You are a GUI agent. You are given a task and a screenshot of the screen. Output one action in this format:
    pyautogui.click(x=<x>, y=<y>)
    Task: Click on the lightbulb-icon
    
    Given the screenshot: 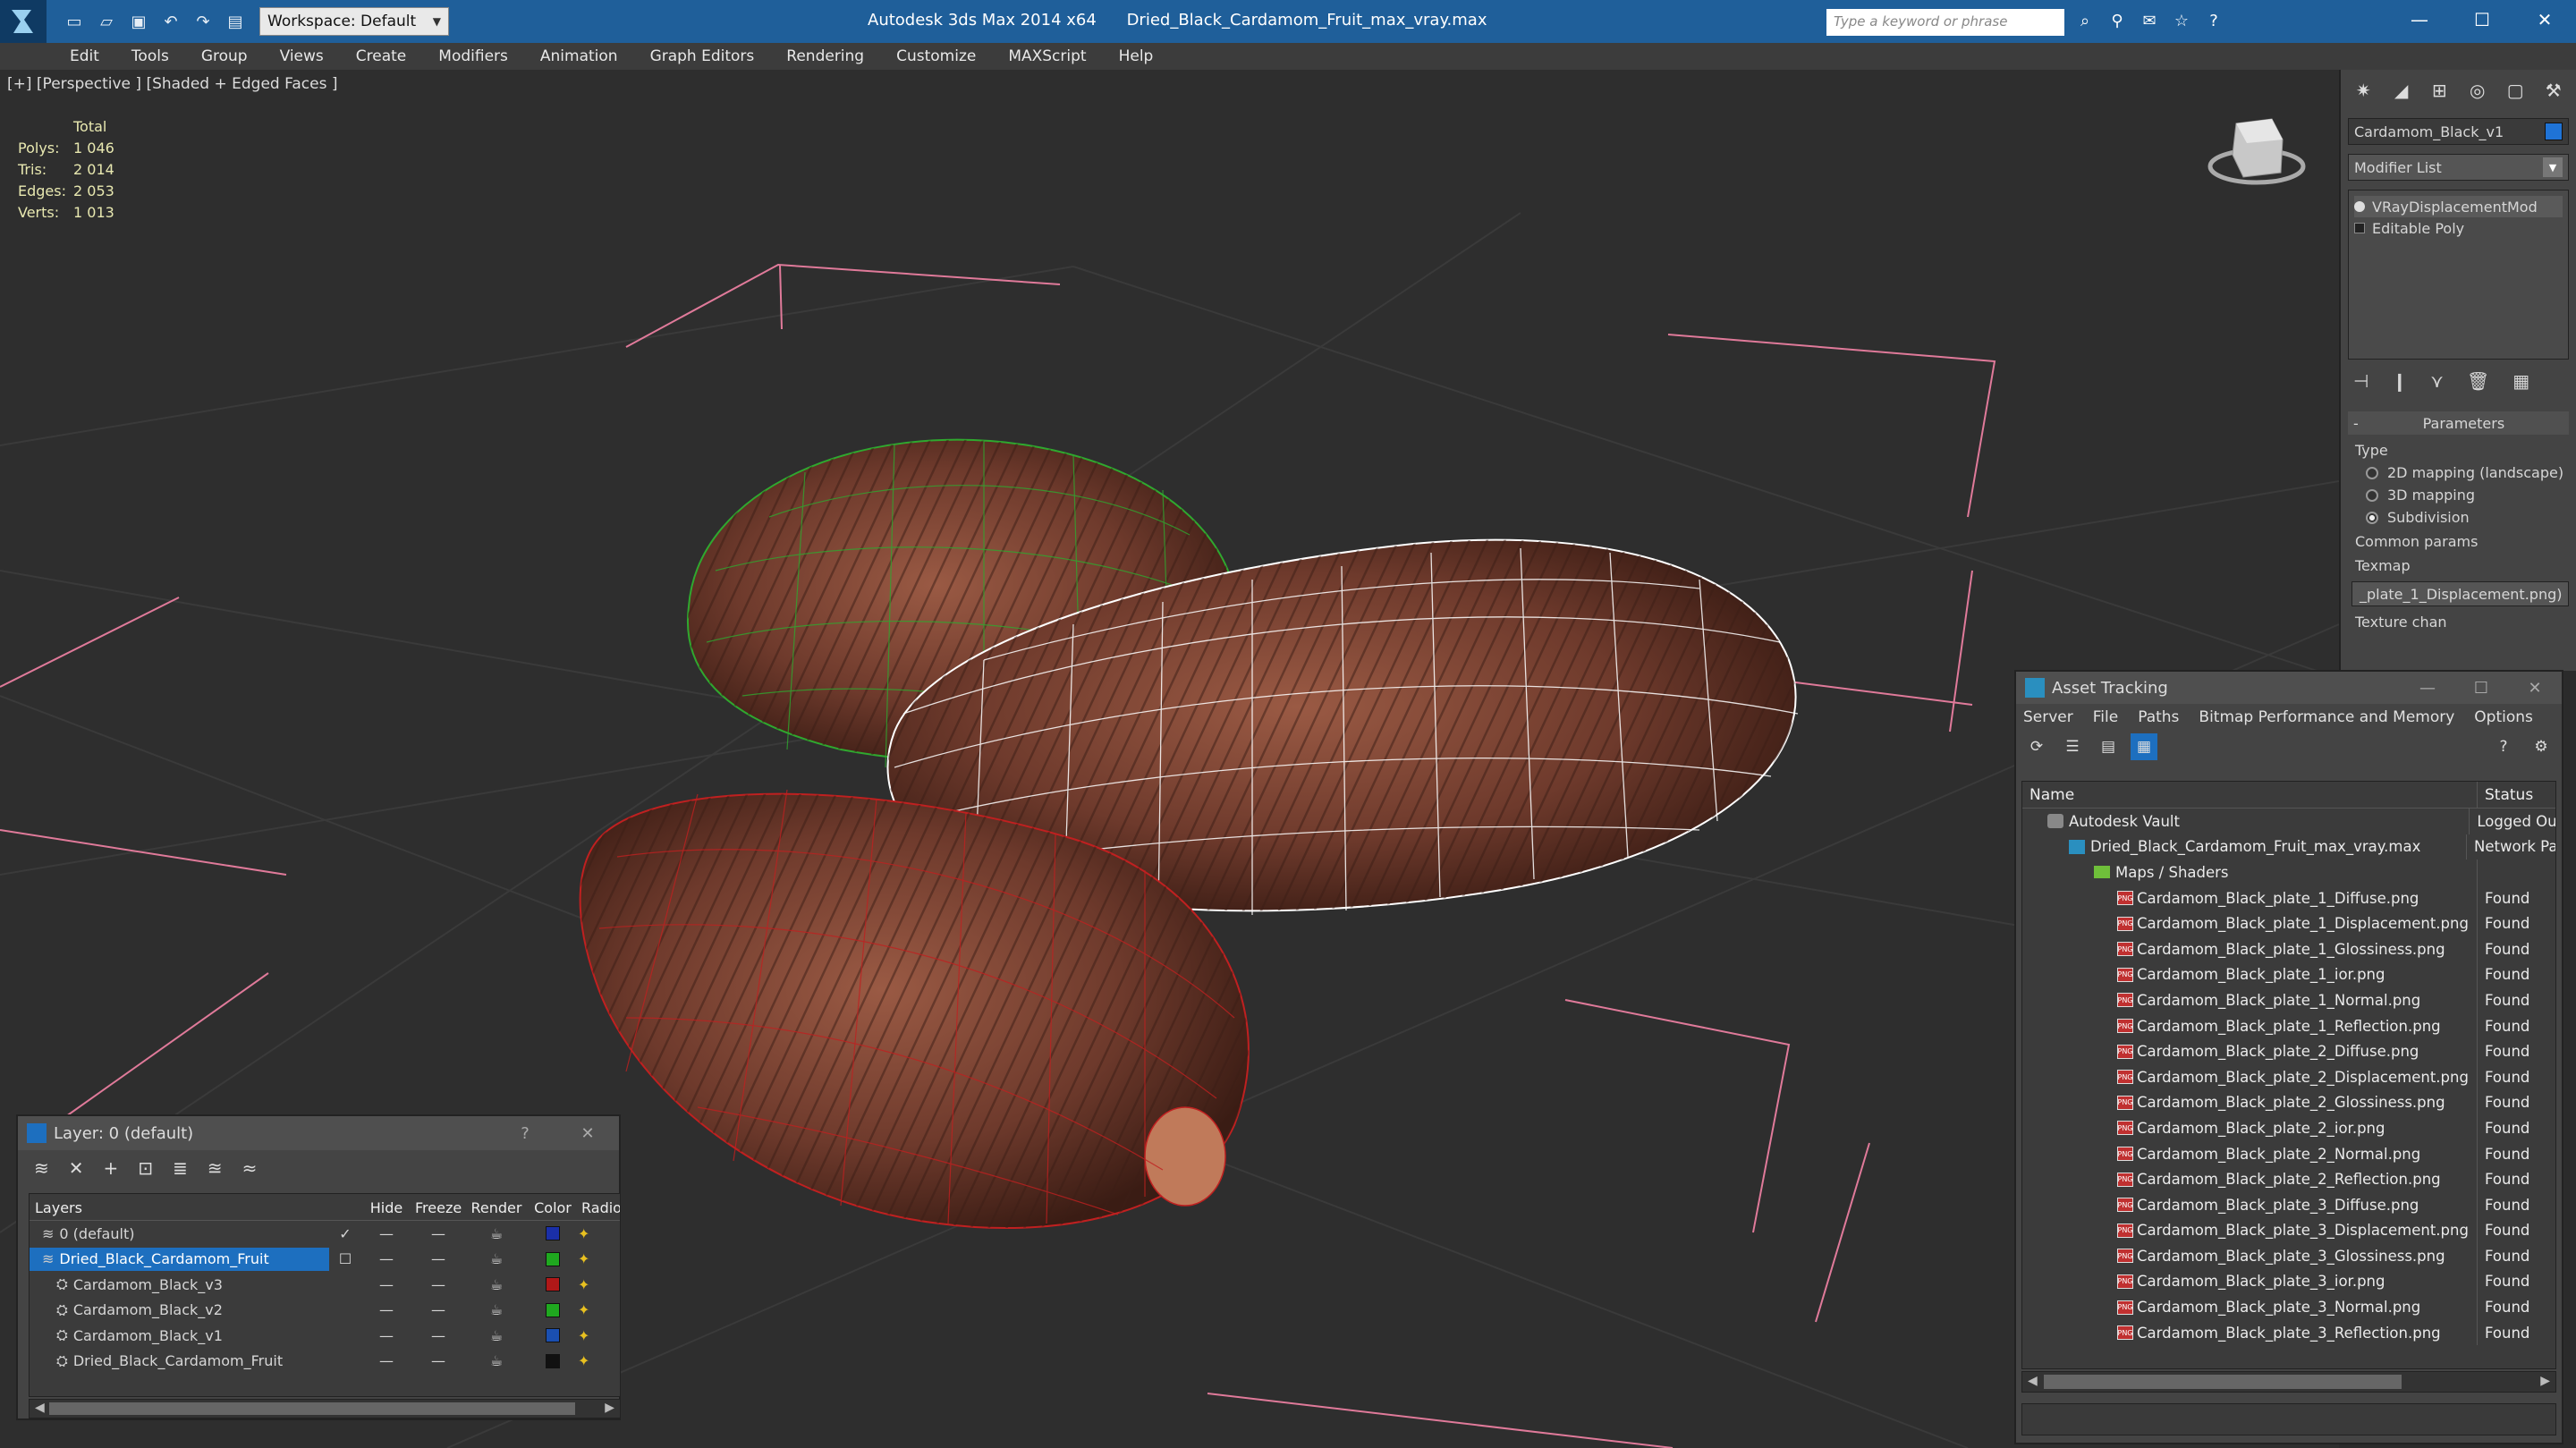 What is the action you would take?
    pyautogui.click(x=2359, y=206)
    